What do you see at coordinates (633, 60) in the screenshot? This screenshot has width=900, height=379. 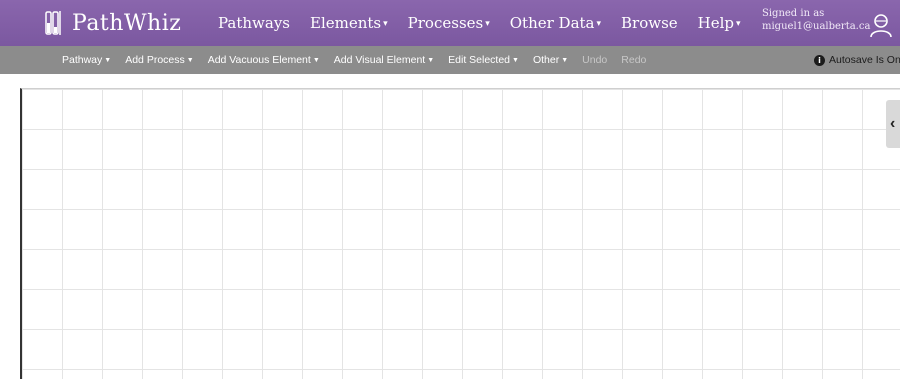 I see `redo-button: Redo` at bounding box center [633, 60].